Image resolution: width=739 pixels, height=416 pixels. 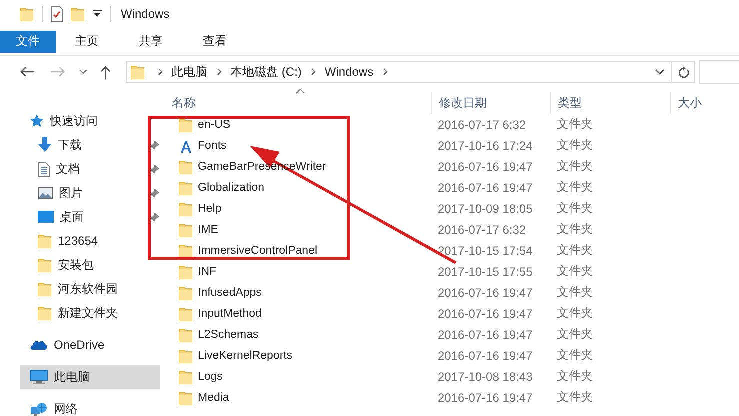 What do you see at coordinates (44, 169) in the screenshot?
I see `document-icon` at bounding box center [44, 169].